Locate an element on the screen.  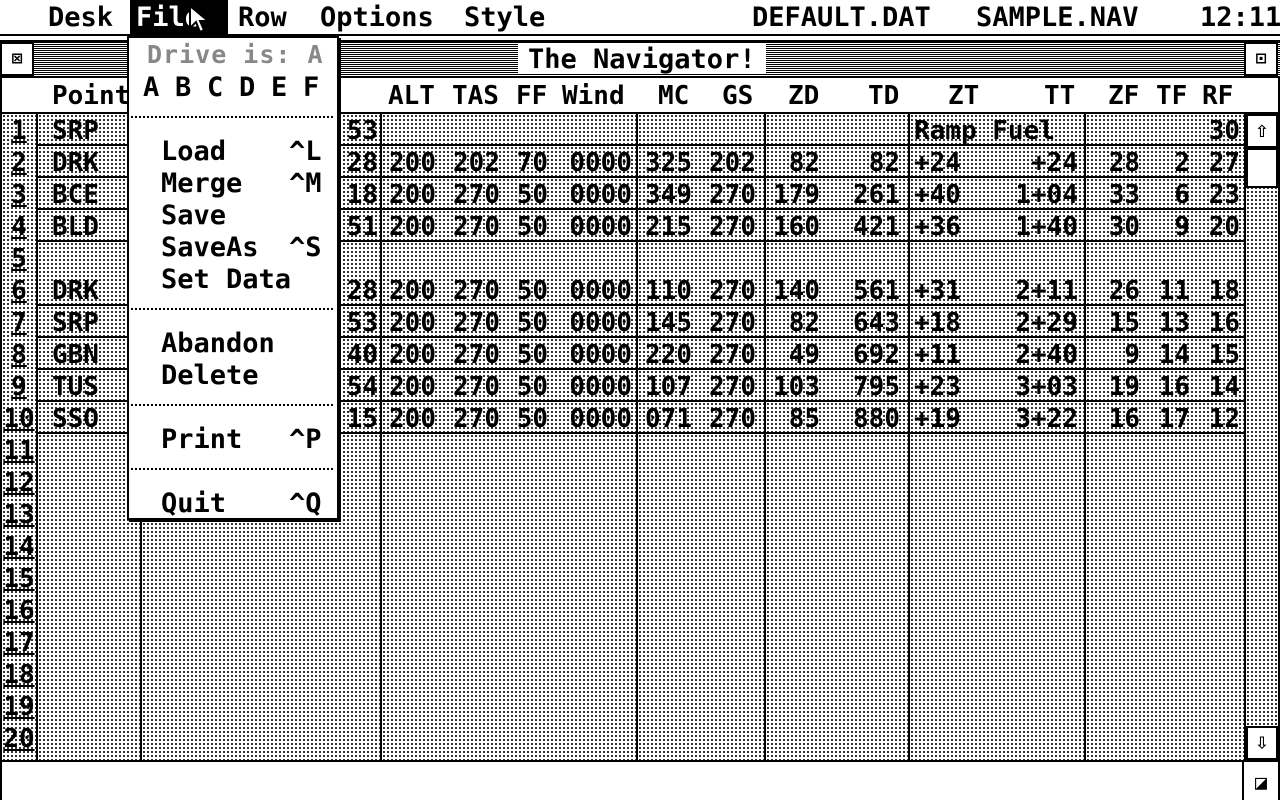
cell-tf is located at coordinates (1166, 130).